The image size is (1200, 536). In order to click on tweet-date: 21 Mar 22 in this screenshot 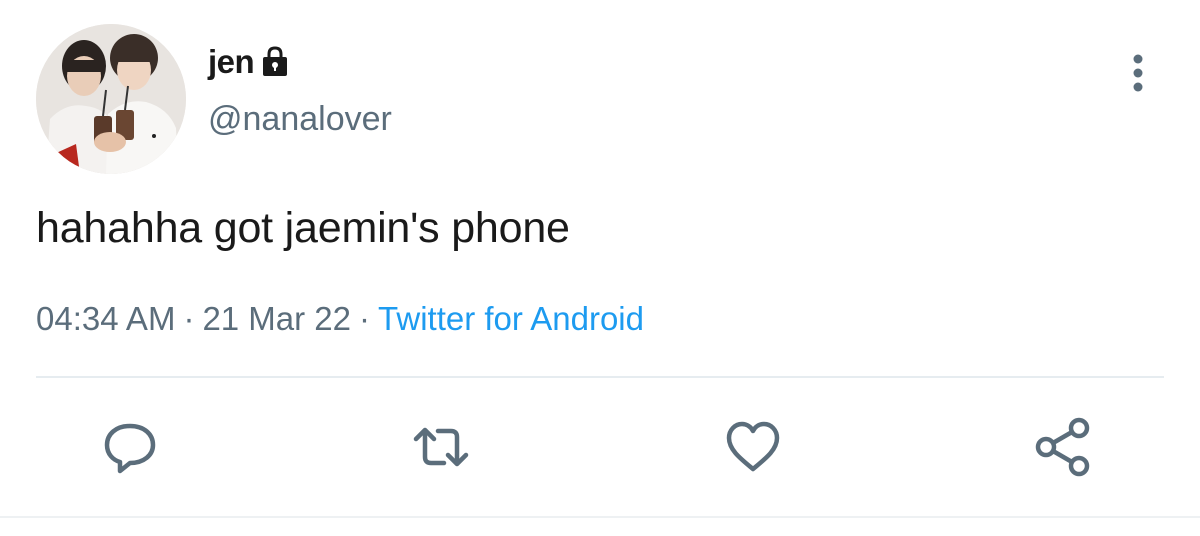, I will do `click(277, 318)`.